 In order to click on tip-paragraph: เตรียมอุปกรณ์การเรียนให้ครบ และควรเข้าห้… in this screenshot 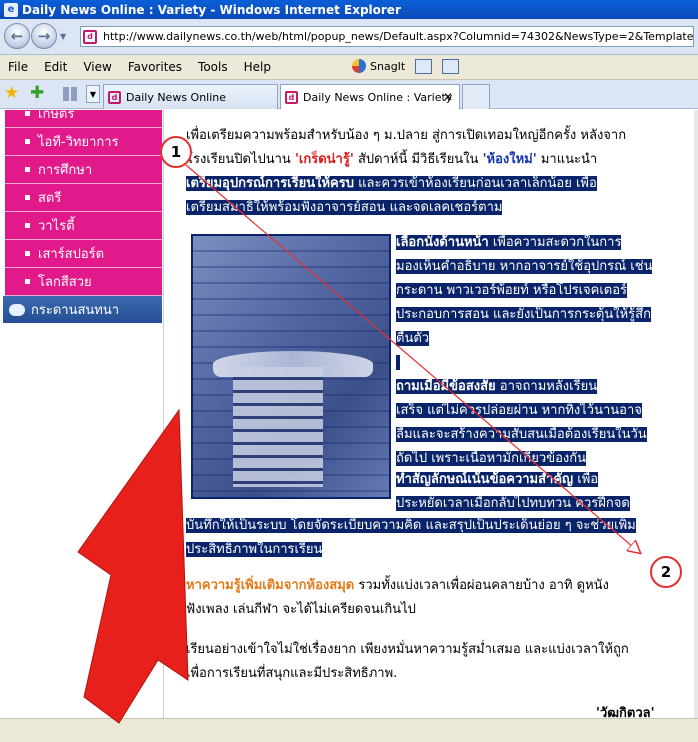, I will do `click(391, 196)`.